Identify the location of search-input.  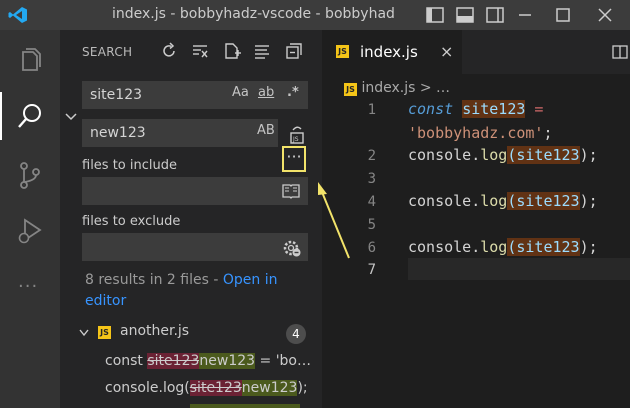
(150, 95).